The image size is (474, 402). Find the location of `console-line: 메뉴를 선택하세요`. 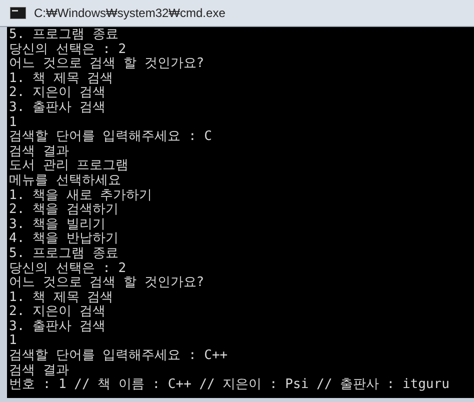

console-line: 메뉴를 선택하세요 is located at coordinates (65, 181).